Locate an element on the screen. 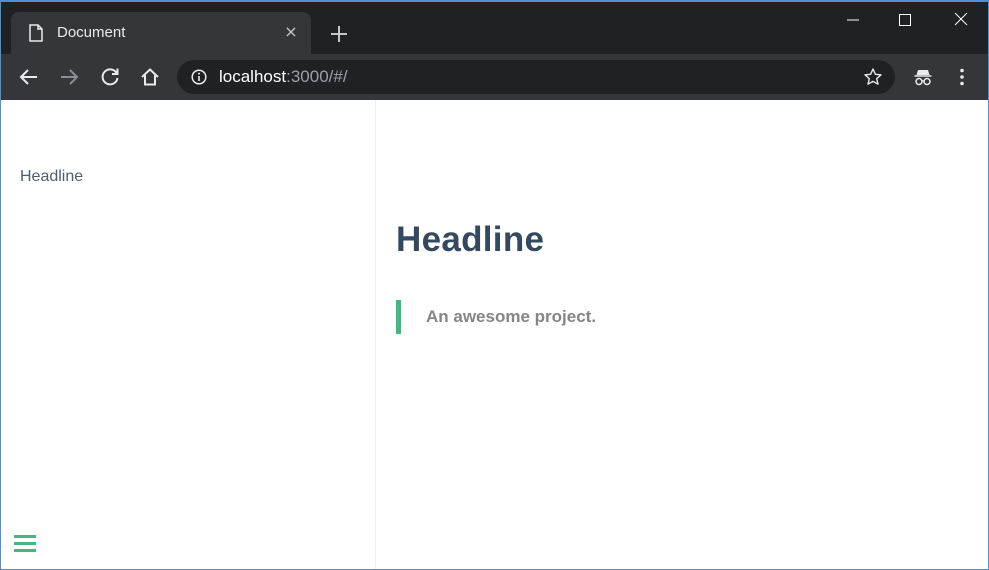  blockquote-text: An awesome project. is located at coordinates (511, 316).